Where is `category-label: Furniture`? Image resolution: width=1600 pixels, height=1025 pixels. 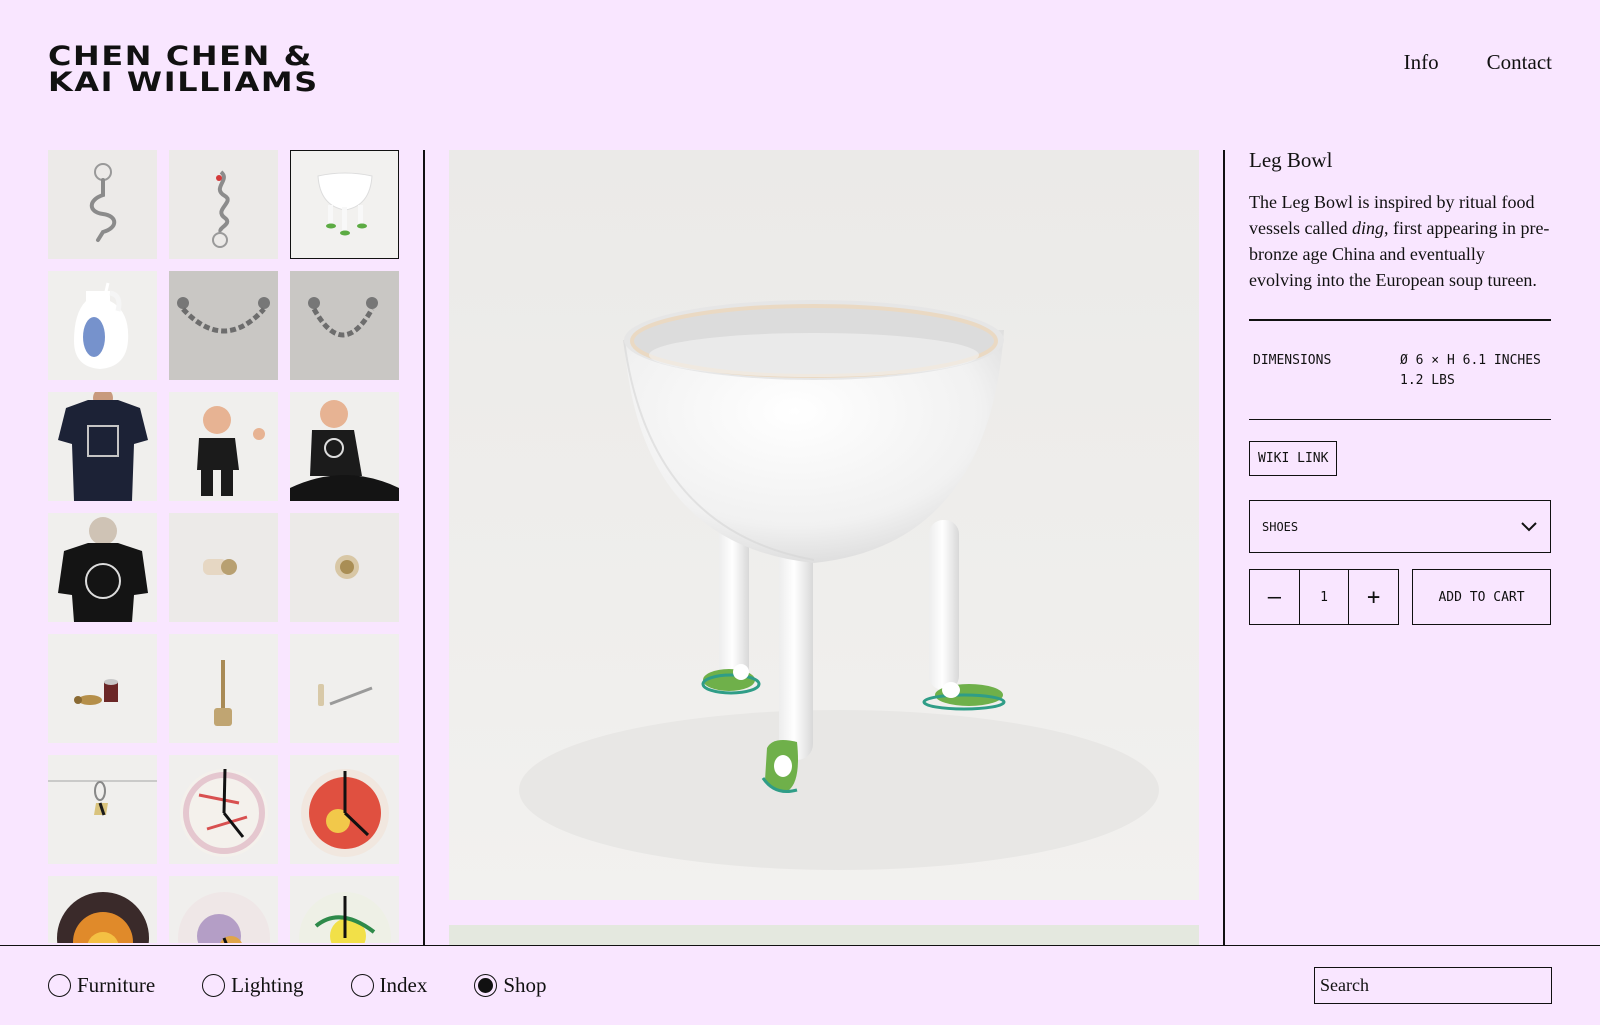
category-label: Furniture is located at coordinates (116, 985).